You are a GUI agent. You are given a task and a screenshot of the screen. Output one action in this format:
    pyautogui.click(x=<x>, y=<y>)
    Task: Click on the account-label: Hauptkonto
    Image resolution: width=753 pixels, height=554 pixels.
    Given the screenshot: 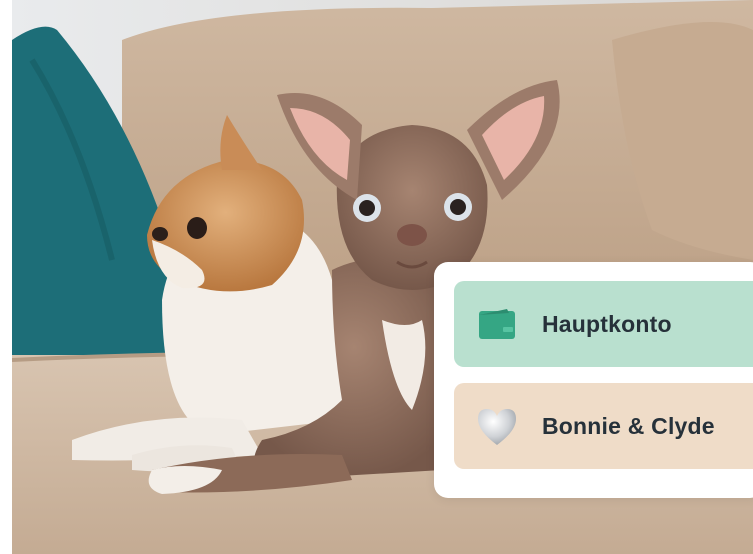 What is the action you would take?
    pyautogui.click(x=607, y=323)
    